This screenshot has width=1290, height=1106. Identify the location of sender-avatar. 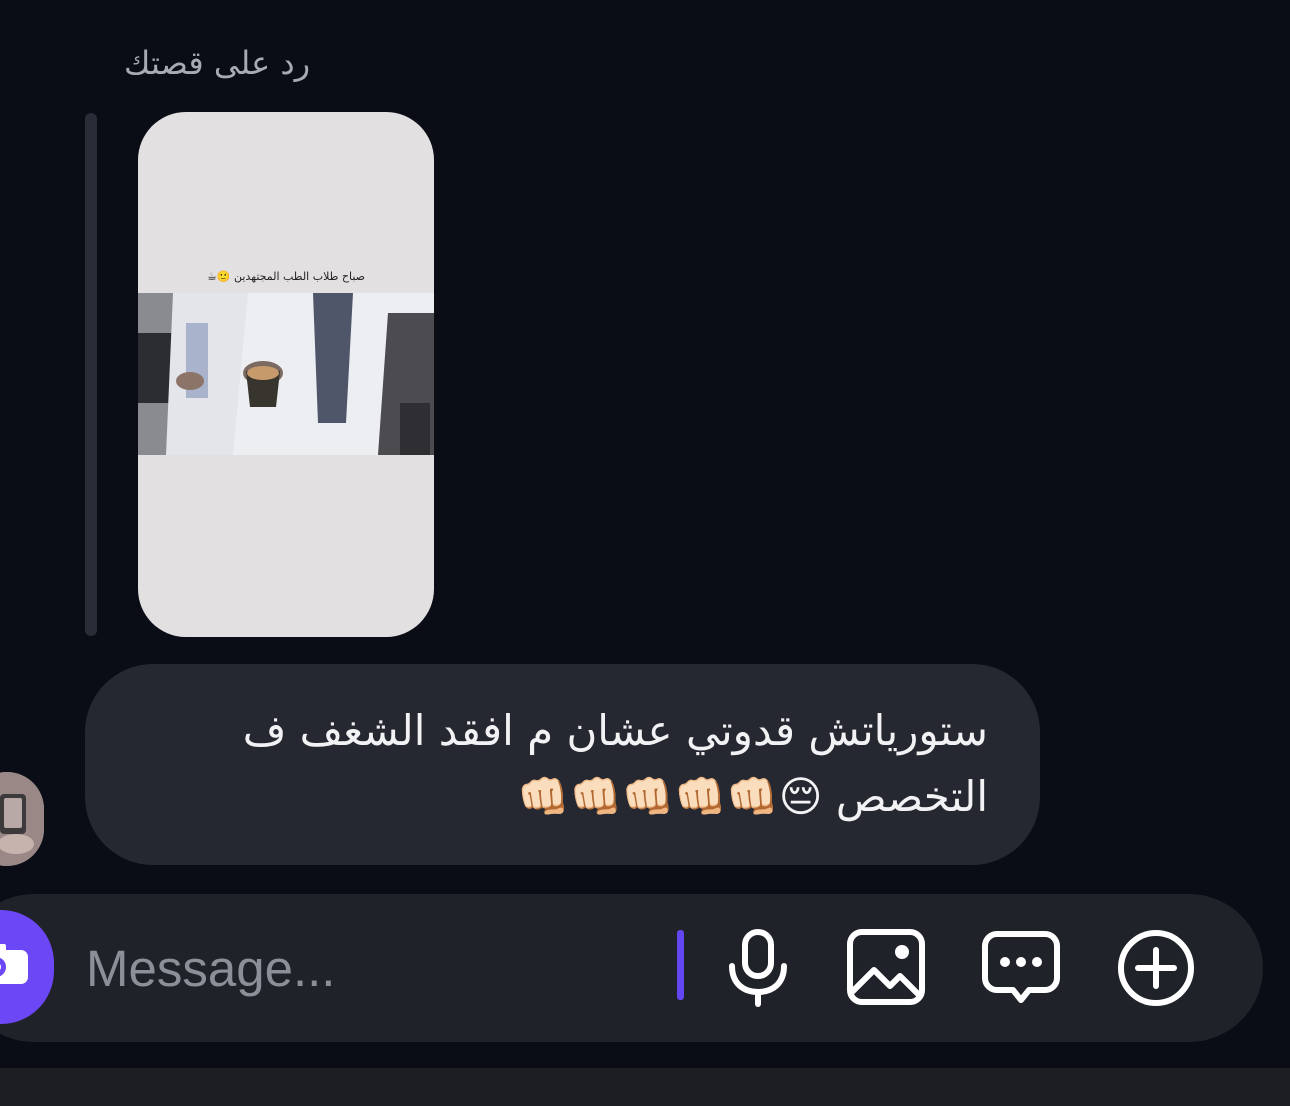
(22, 819).